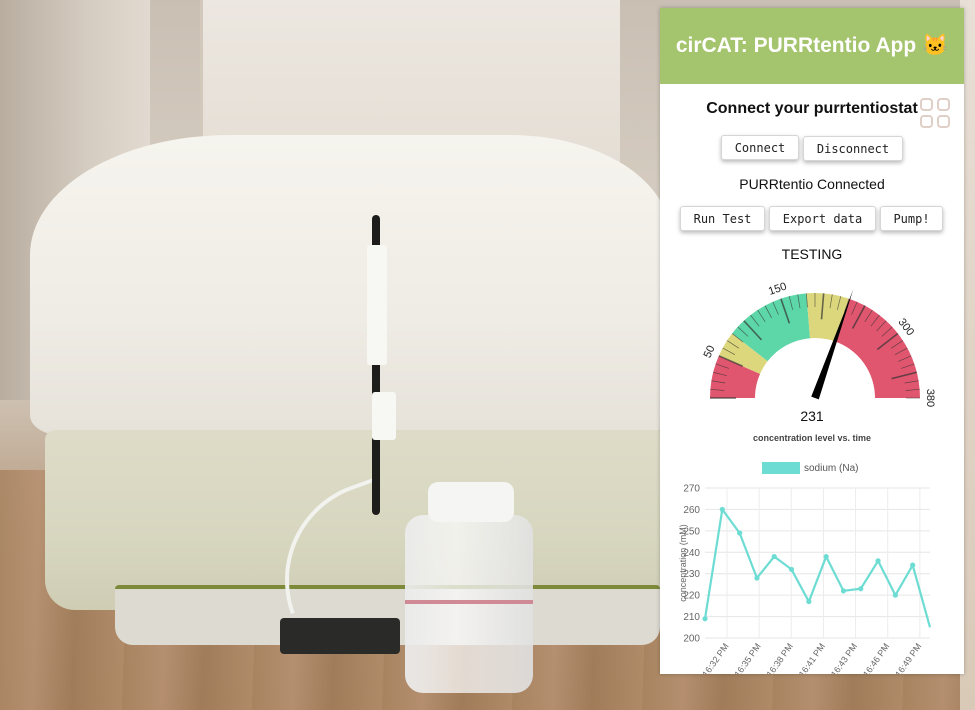 The height and width of the screenshot is (710, 975). Describe the element at coordinates (911, 218) in the screenshot. I see `pump-button: Pump!` at that location.